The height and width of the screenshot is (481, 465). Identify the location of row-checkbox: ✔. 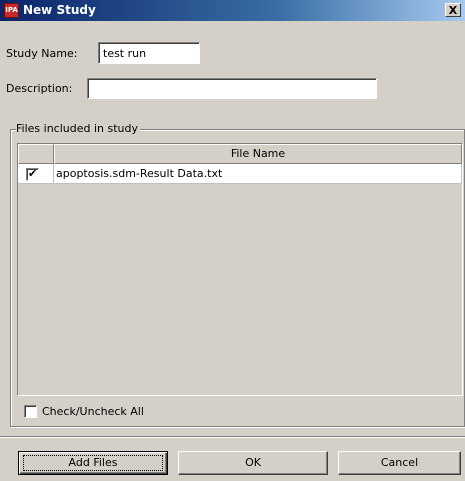
(32, 173).